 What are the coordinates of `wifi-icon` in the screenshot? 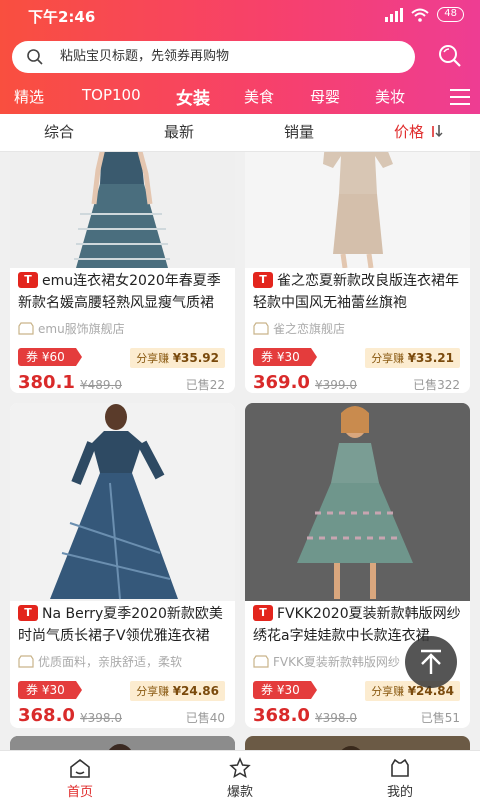 It's located at (420, 15).